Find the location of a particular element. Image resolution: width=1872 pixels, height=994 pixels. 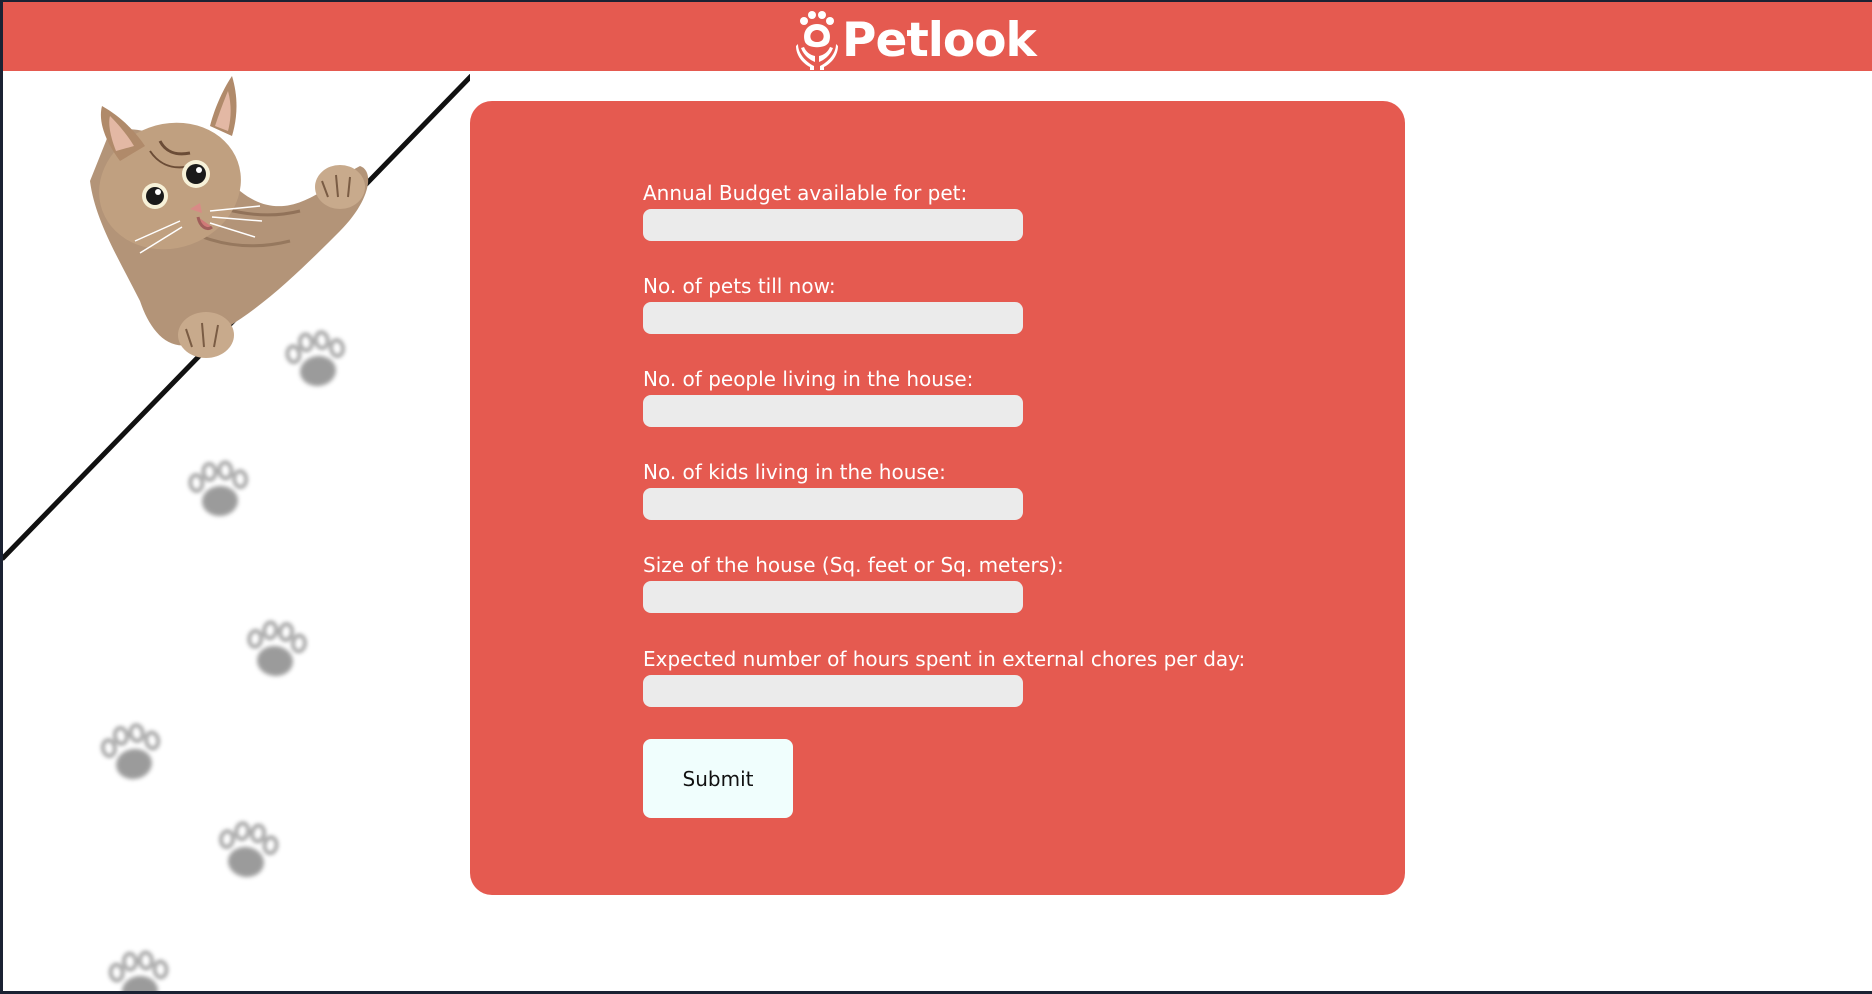

pets-count-field: No. of pets till now: is located at coordinates (833, 304).